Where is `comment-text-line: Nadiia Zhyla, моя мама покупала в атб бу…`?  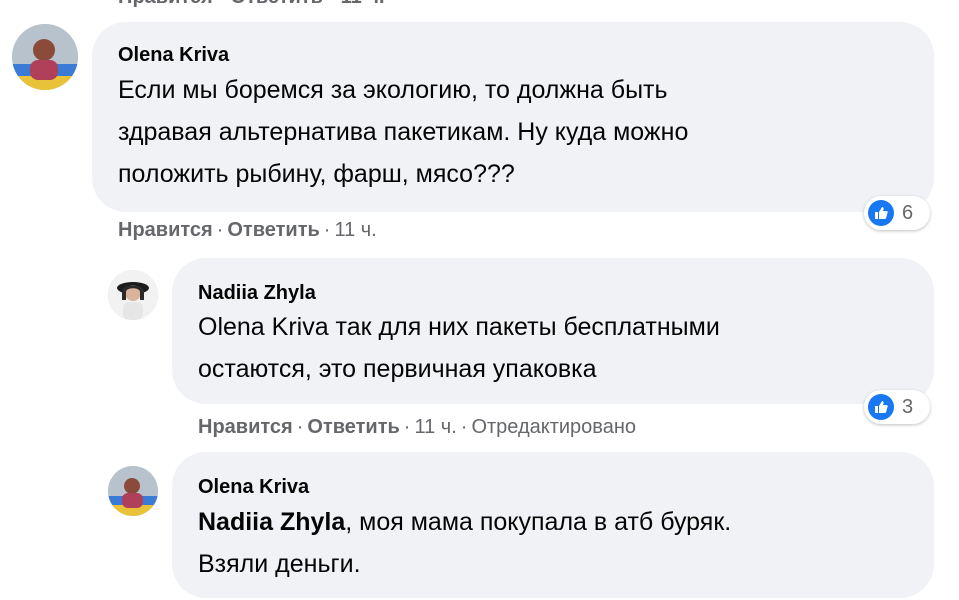
comment-text-line: Nadiia Zhyla, моя мама покупала в атб бу… is located at coordinates (558, 522).